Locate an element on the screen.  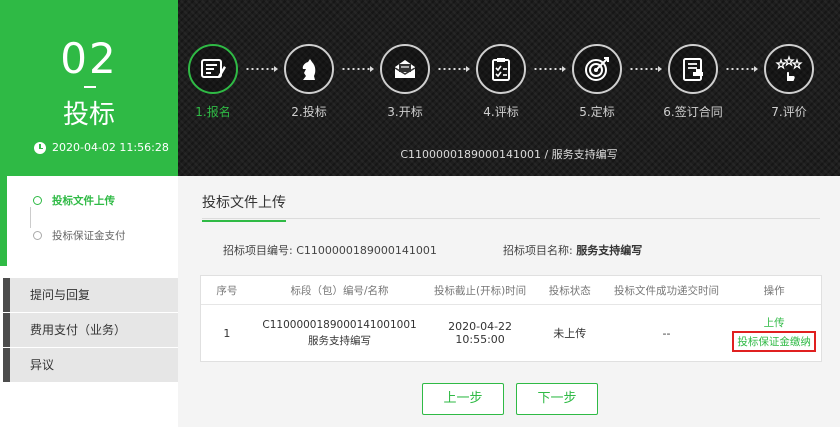
sidebar-step-label: 投标保证金支付 is located at coordinates (89, 236).